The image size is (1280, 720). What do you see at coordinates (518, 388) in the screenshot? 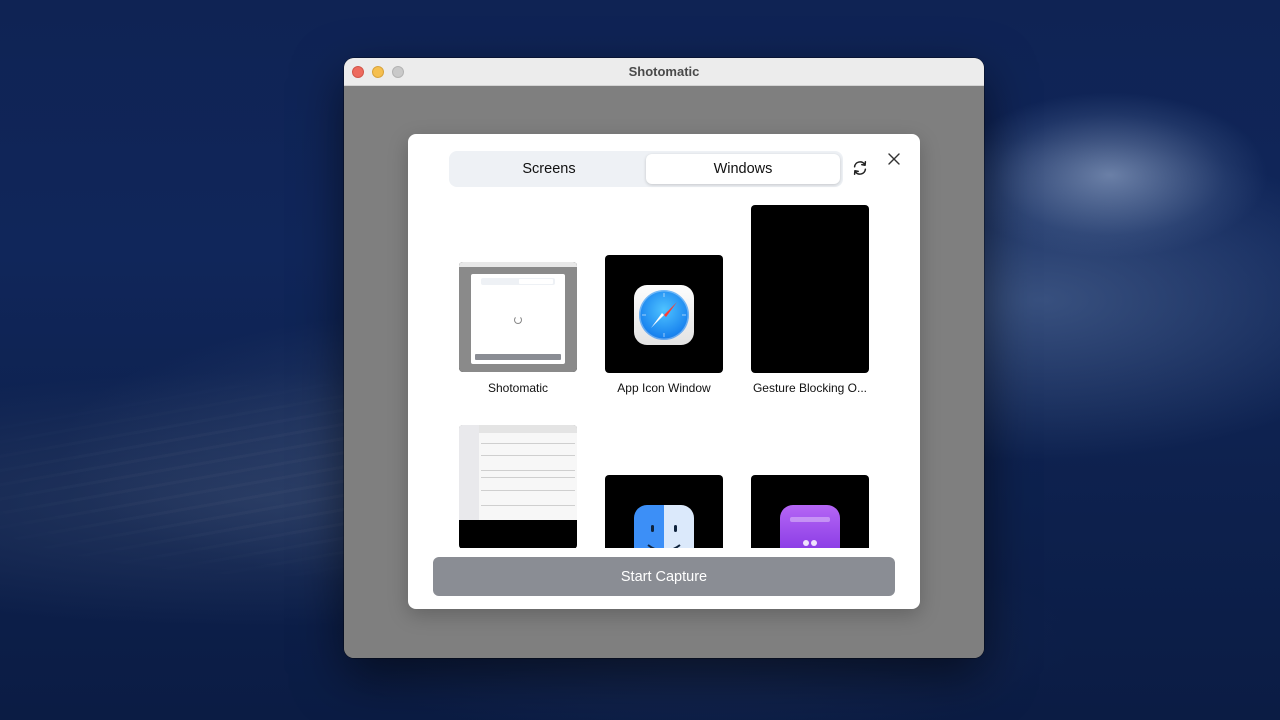
I see `window-tile-label: Shotomatic` at bounding box center [518, 388].